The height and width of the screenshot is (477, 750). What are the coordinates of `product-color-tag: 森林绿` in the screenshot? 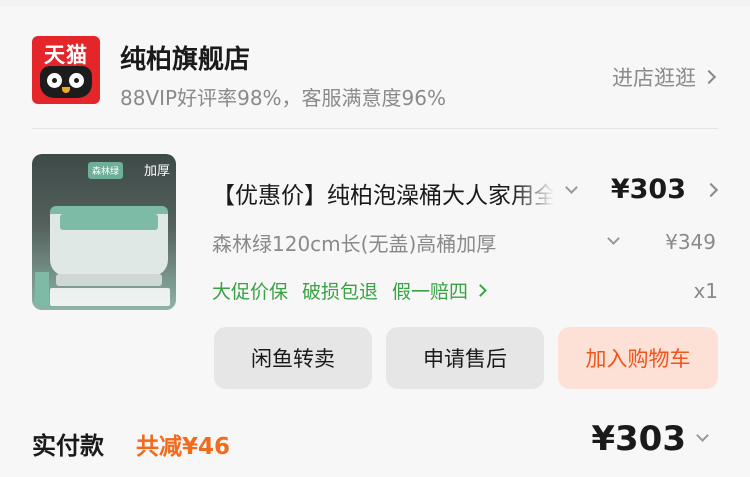 It's located at (106, 170).